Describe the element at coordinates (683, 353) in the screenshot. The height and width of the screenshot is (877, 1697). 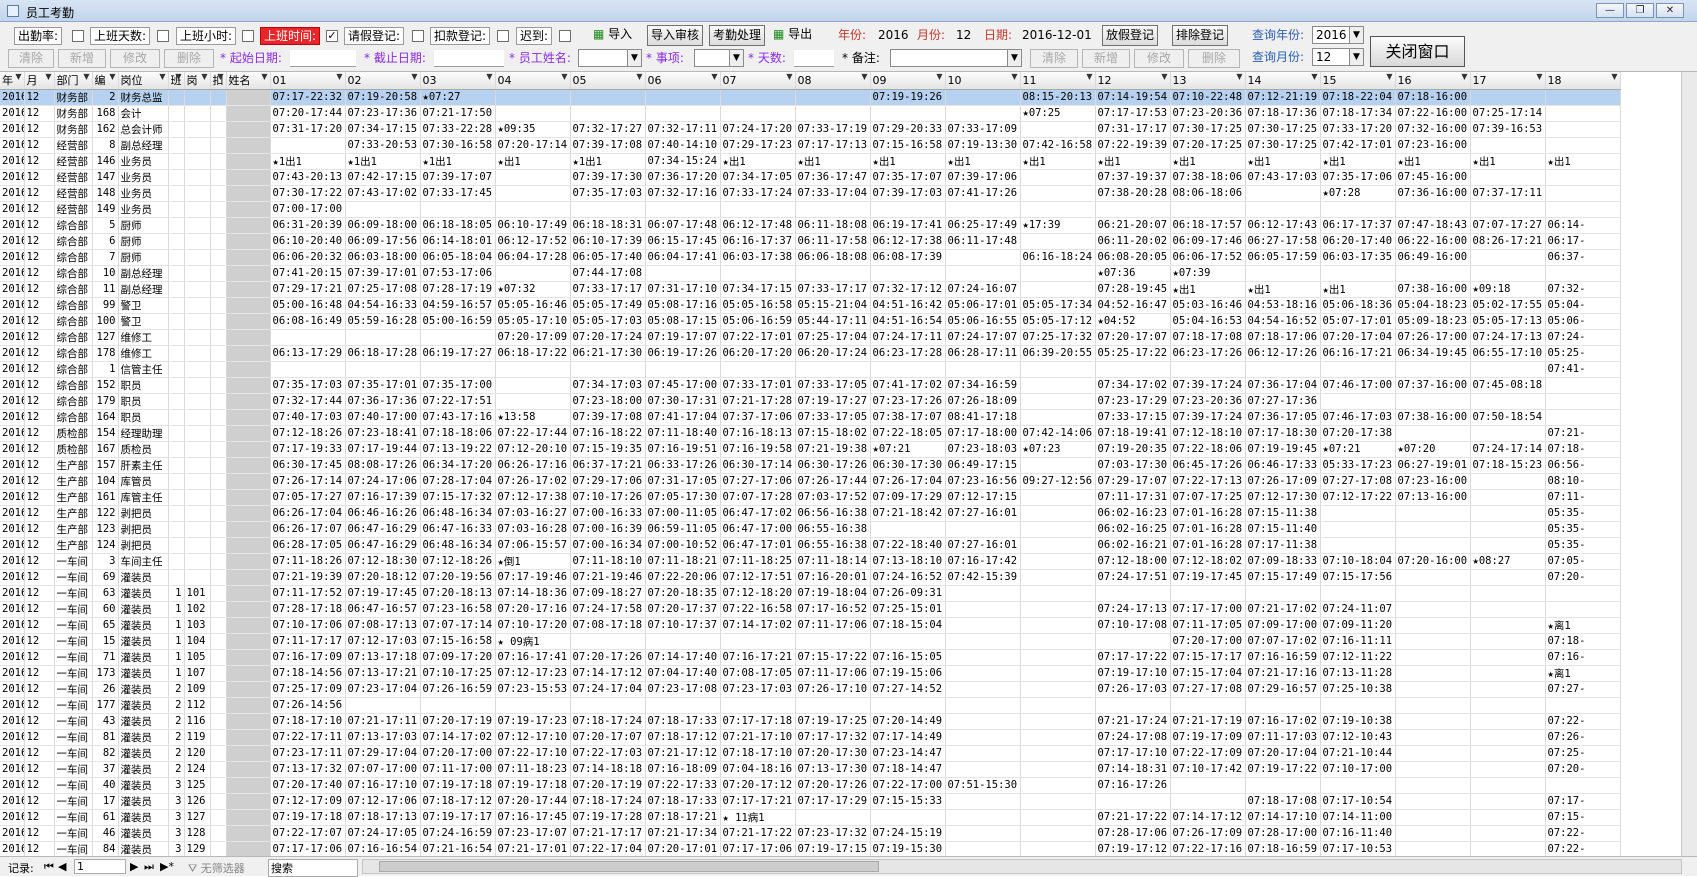
I see `table-cell: 06:19-17:26` at that location.